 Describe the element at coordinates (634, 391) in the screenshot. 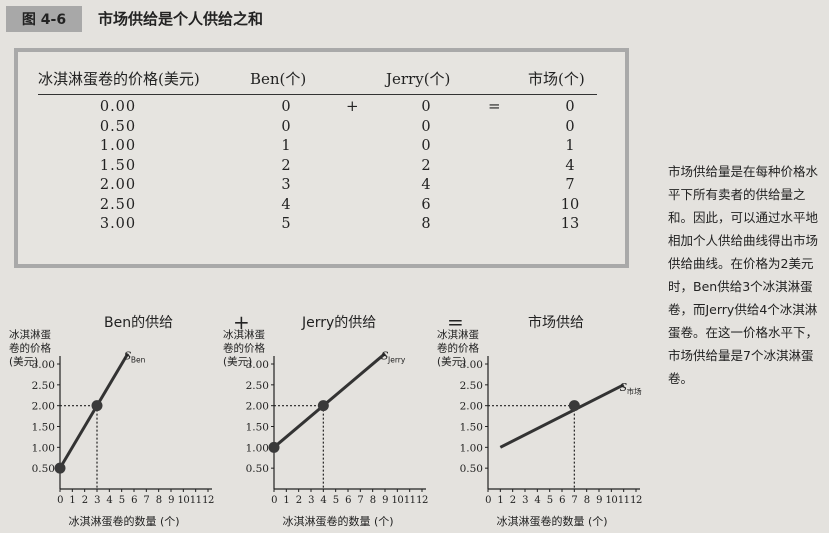

I see `curve-label-subscript: 市场` at that location.